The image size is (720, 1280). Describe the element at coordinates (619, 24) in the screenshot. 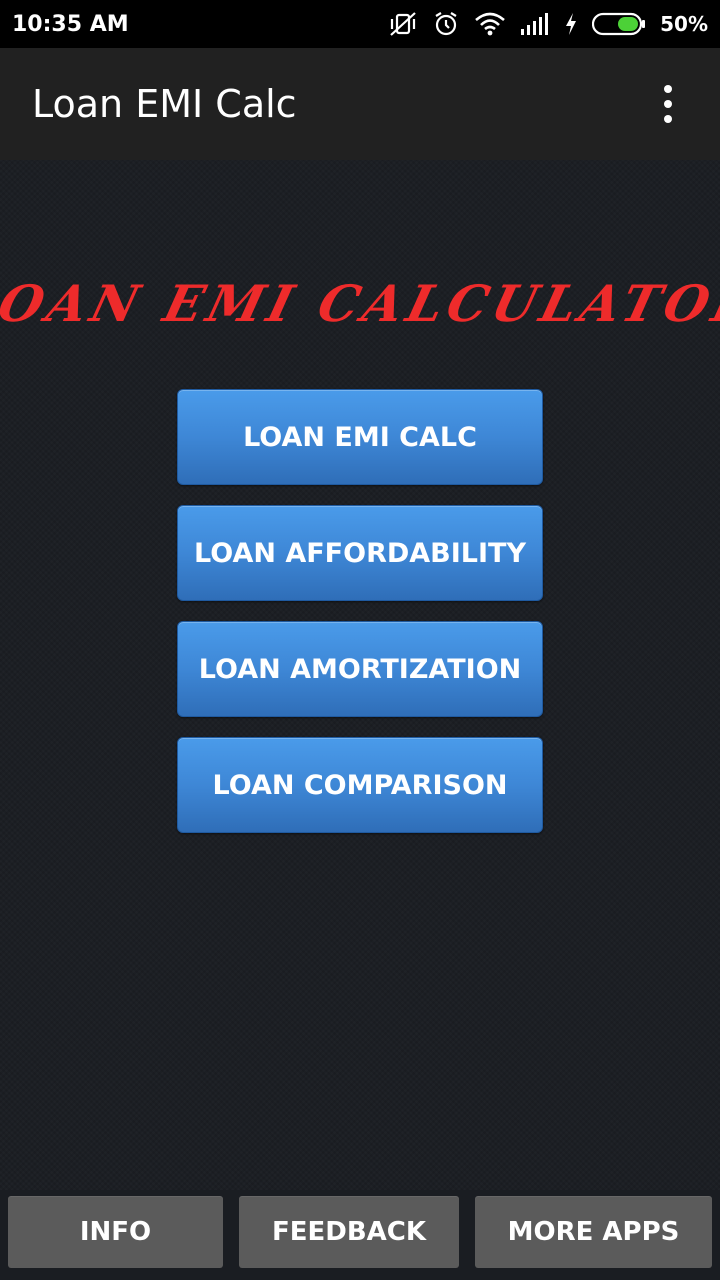

I see `battery-icon` at that location.